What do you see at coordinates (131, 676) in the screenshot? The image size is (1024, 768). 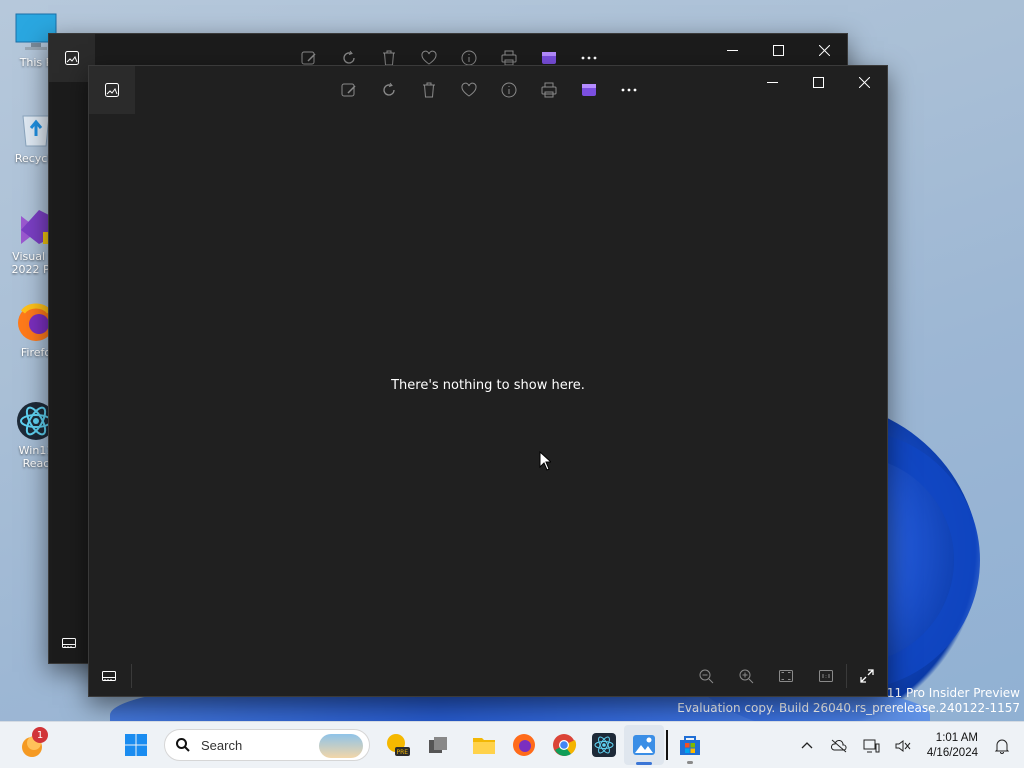 I see `divider` at bounding box center [131, 676].